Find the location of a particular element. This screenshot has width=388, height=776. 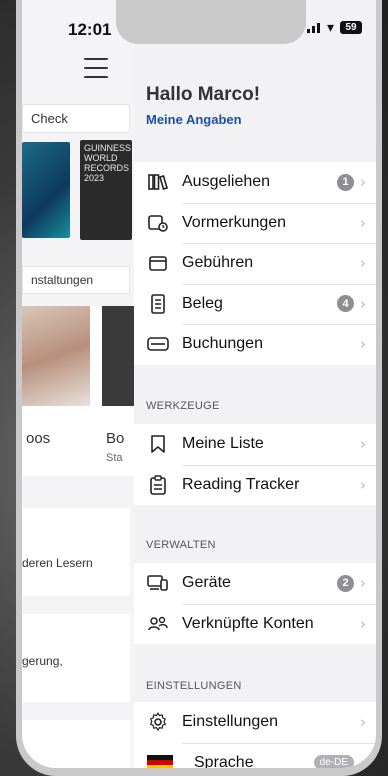

manage-group: Geräte 2 › Verknüpfte Konten › is located at coordinates (255, 603).